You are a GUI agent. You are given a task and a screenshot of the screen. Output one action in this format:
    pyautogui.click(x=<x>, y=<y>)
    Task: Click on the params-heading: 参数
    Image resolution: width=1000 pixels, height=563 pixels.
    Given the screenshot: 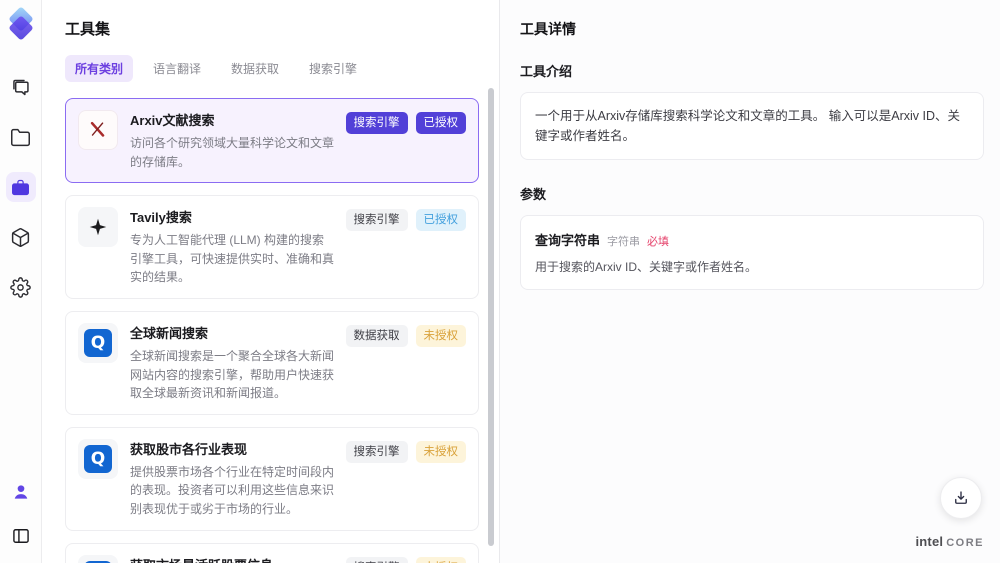 What is the action you would take?
    pyautogui.click(x=533, y=194)
    